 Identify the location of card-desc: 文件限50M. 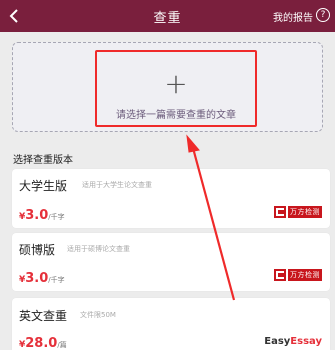
(98, 315).